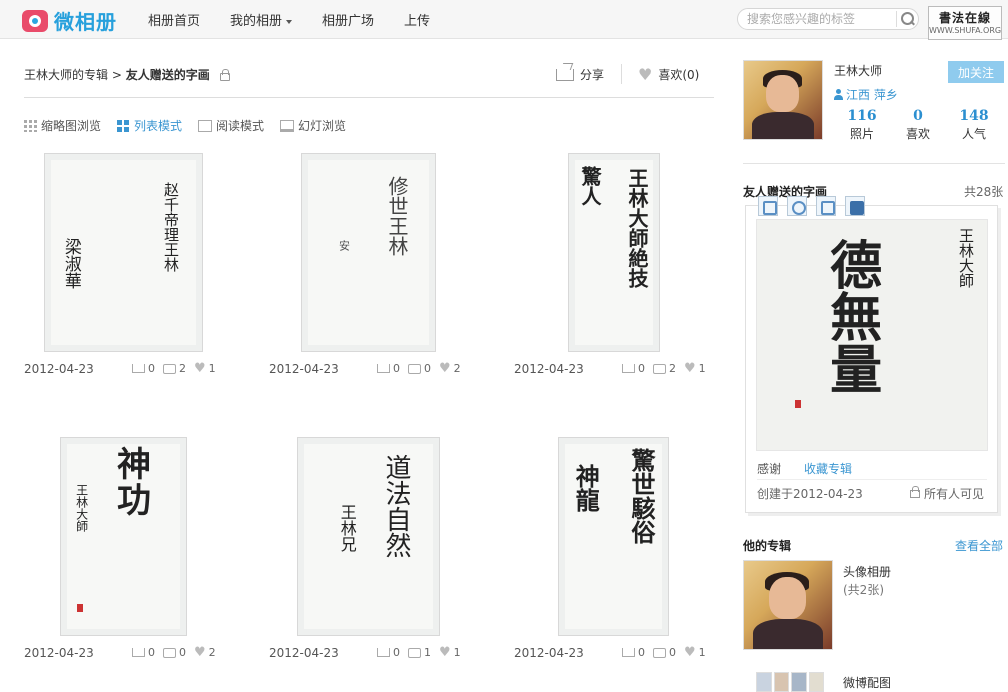  I want to click on zoom-icon, so click(797, 206).